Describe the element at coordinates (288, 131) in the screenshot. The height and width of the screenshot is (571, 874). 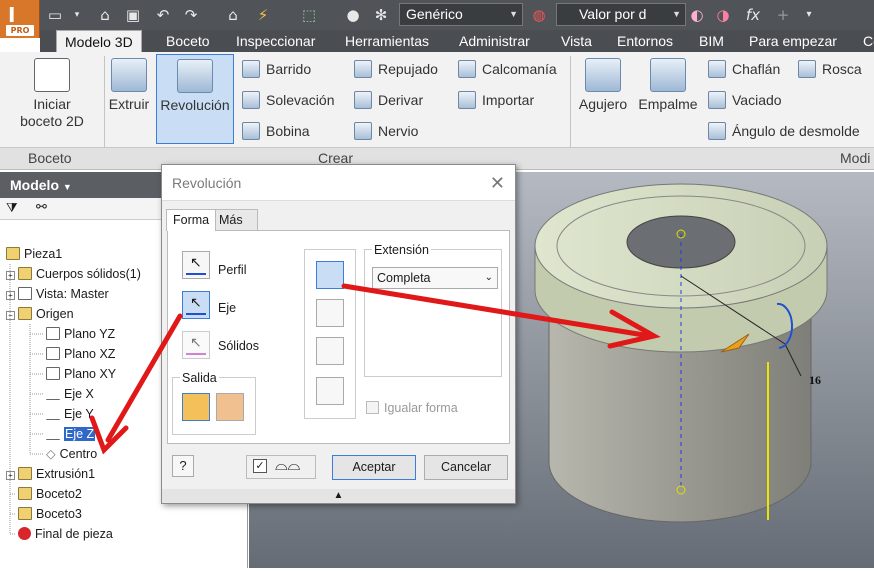
I see `coil-label: Bobina` at that location.